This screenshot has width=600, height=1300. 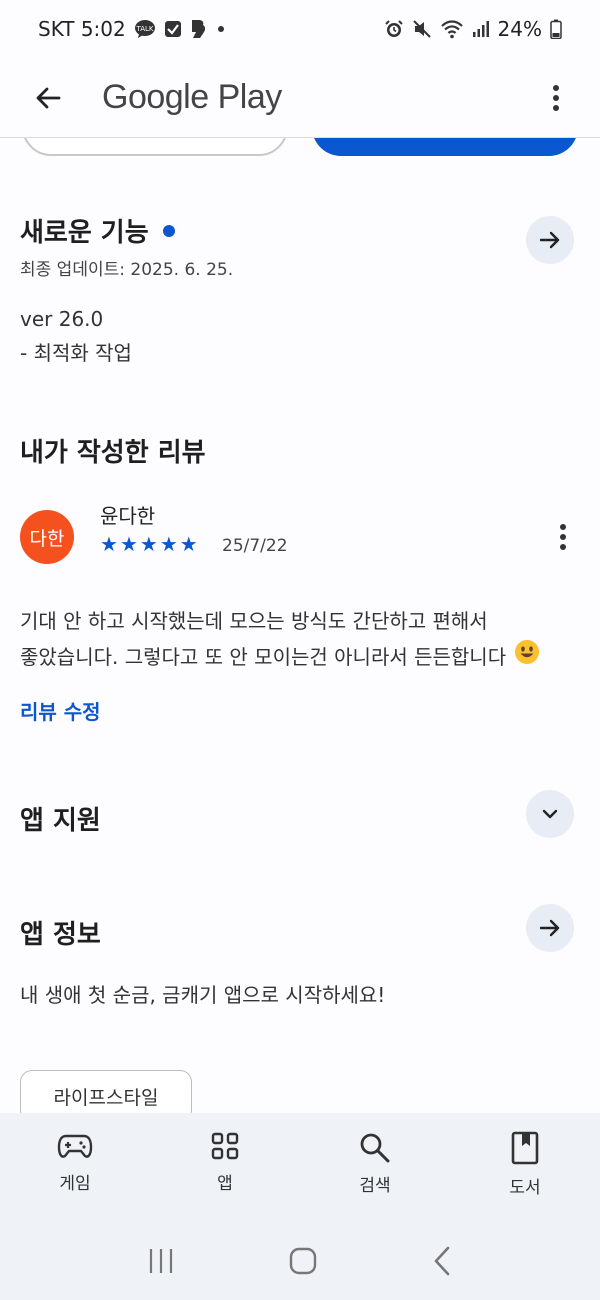 What do you see at coordinates (527, 657) in the screenshot?
I see `smiley-emoji-icon` at bounding box center [527, 657].